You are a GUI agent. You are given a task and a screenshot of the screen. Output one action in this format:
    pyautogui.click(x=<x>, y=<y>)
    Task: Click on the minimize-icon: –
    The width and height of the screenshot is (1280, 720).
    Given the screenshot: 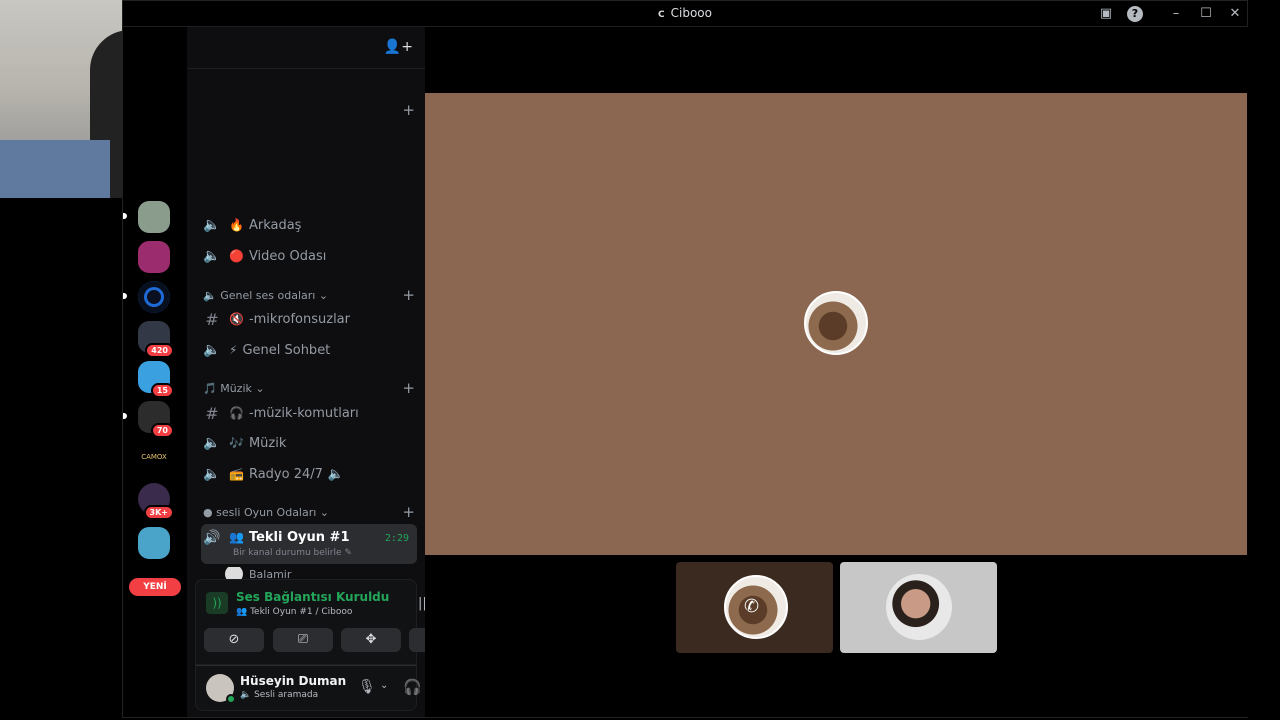 What is the action you would take?
    pyautogui.click(x=1176, y=14)
    